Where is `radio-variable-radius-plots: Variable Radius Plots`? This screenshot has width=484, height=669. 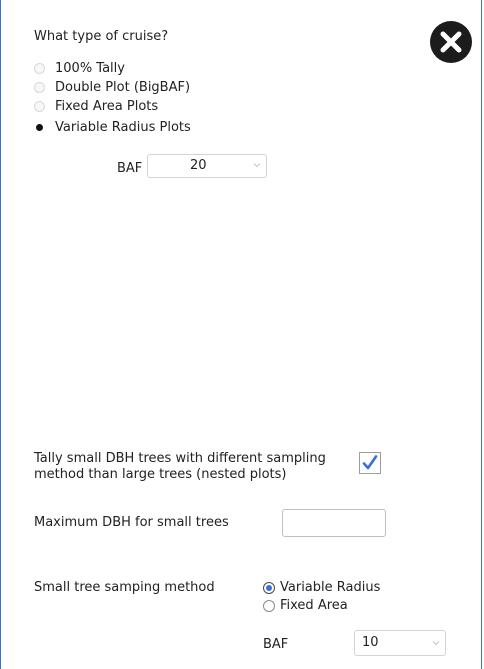
radio-variable-radius-plots: Variable Radius Plots is located at coordinates (112, 127).